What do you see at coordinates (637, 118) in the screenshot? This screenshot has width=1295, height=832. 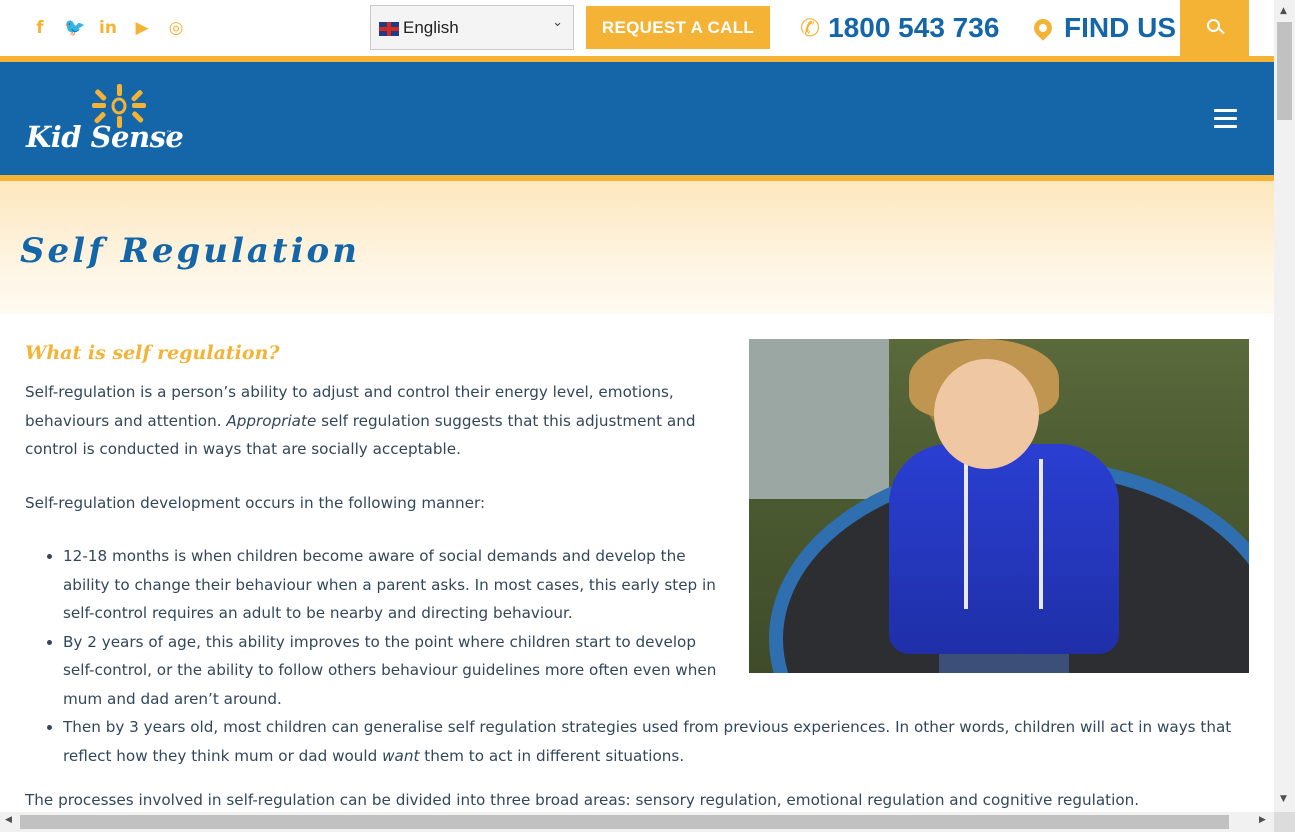 I see `site-header: Kid Sense ™` at bounding box center [637, 118].